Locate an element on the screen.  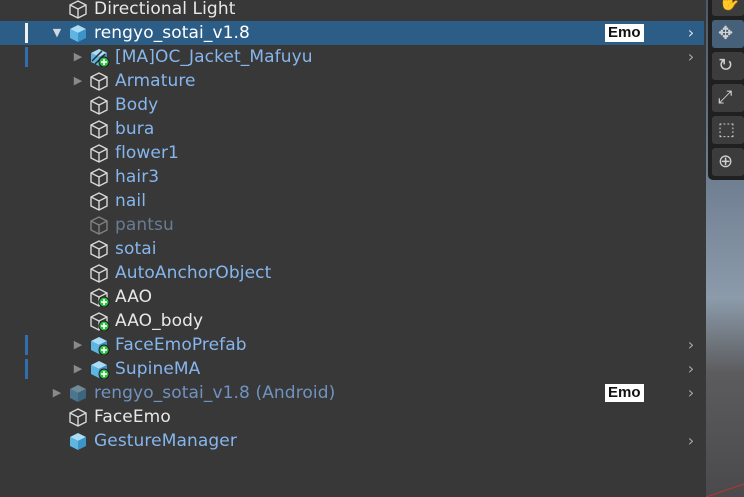
hierarchy-row: flower1 is located at coordinates (352, 153).